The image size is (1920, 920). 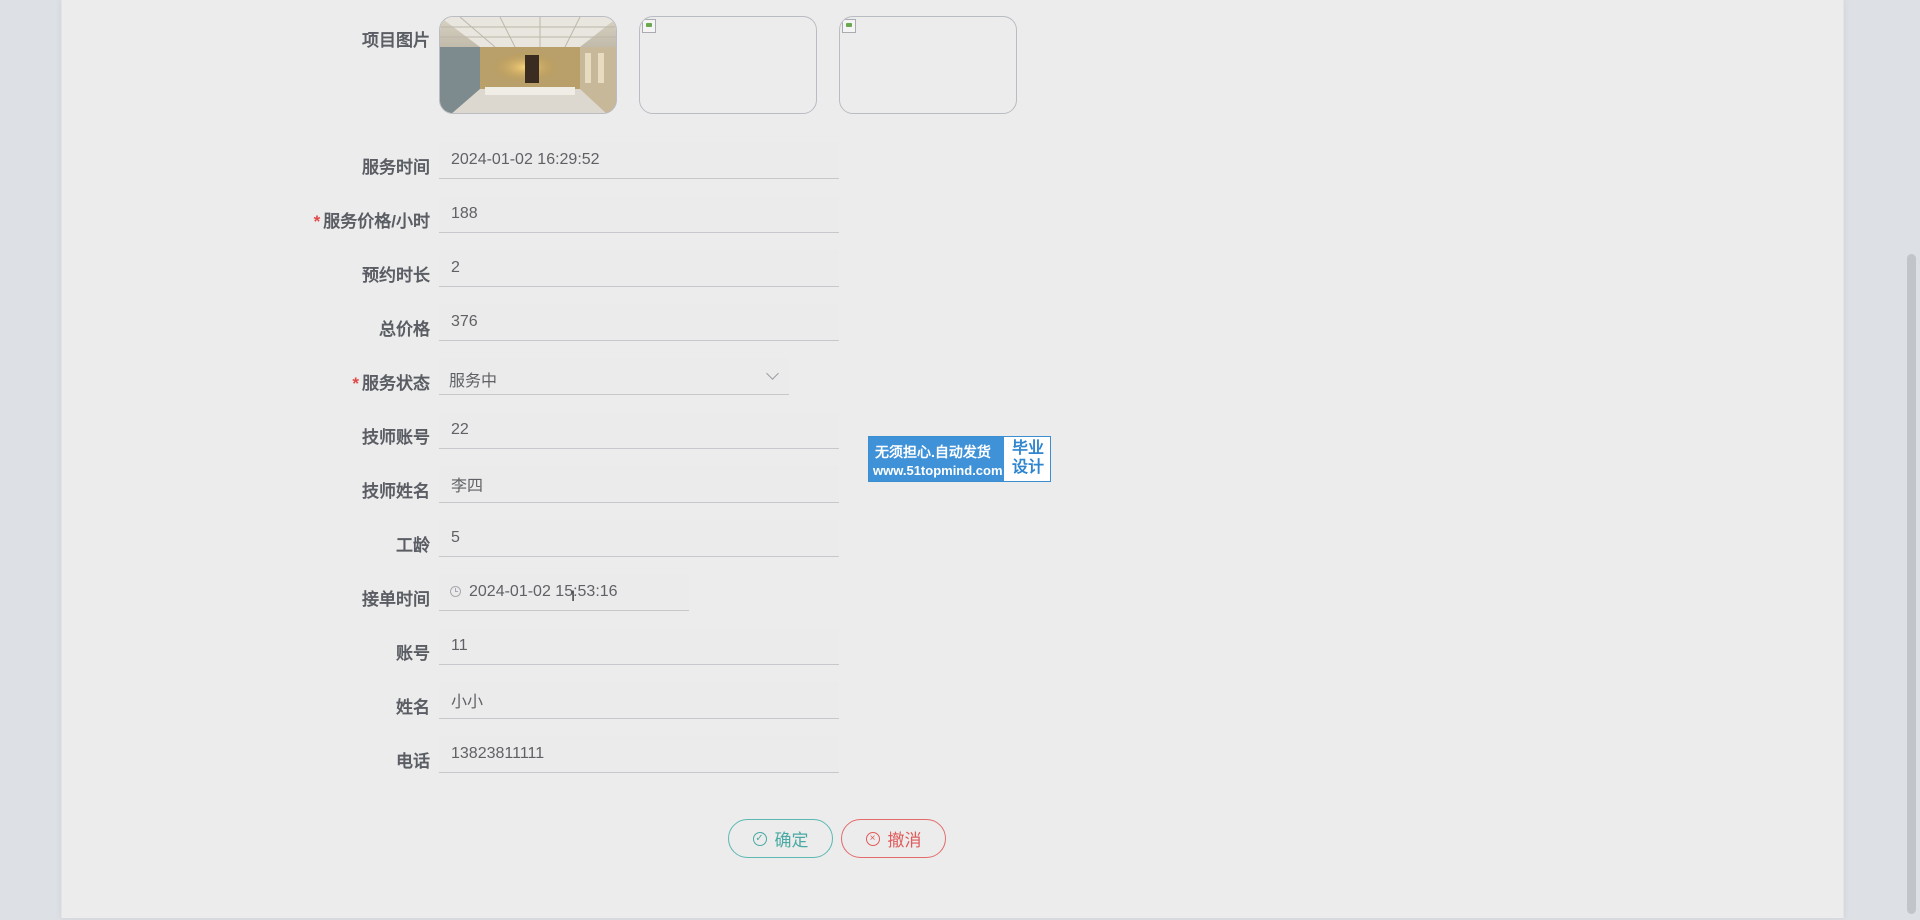 I want to click on tech-name-input, so click(x=639, y=484).